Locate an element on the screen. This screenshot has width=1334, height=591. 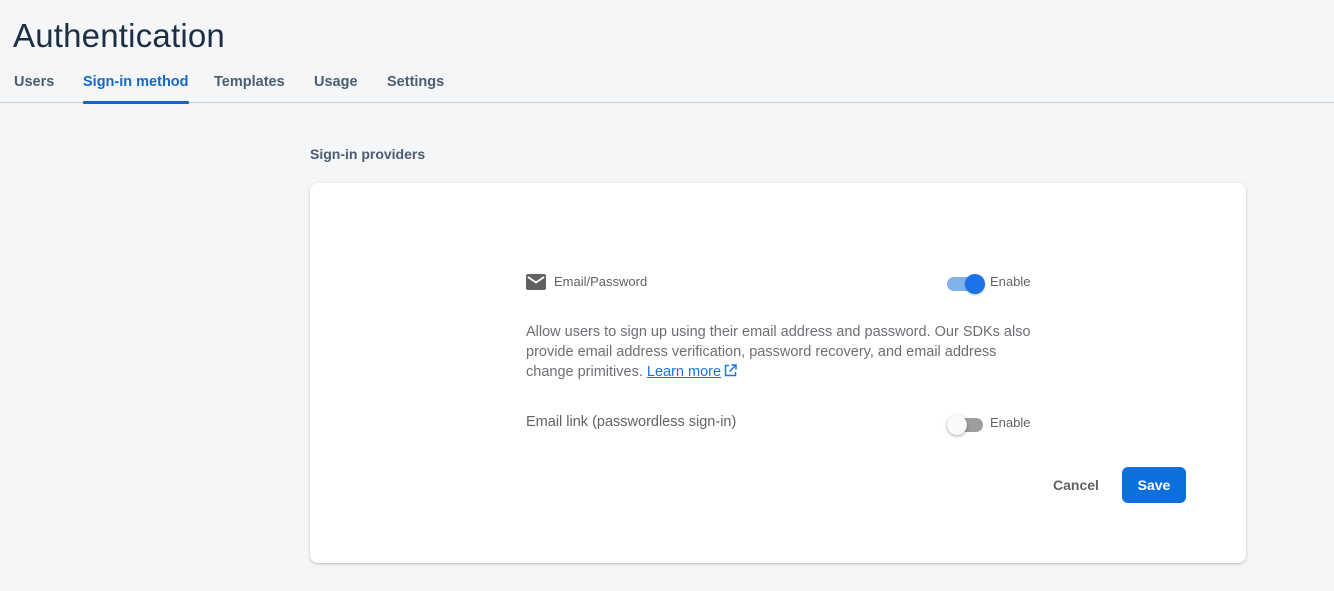
external-link-icon is located at coordinates (730, 370).